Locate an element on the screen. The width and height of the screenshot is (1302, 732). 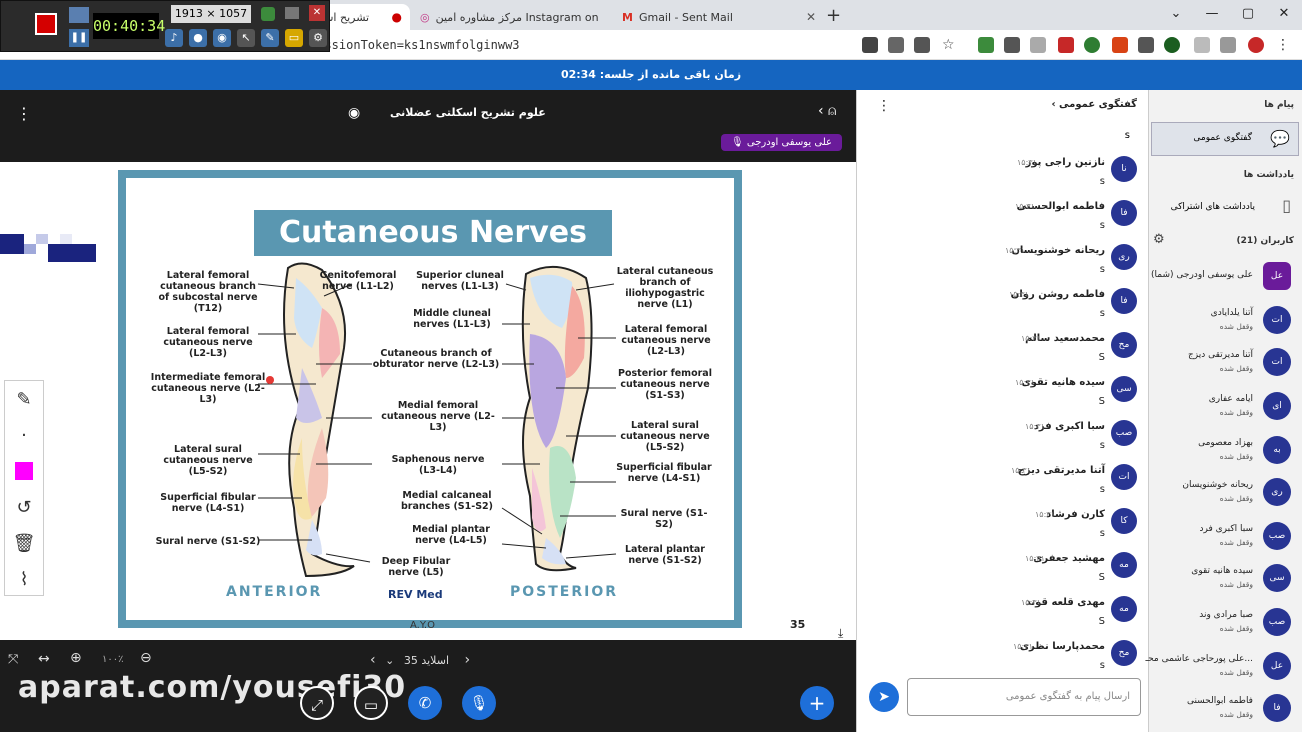
zoom-out-icon: ⊖ is located at coordinates (146, 658).